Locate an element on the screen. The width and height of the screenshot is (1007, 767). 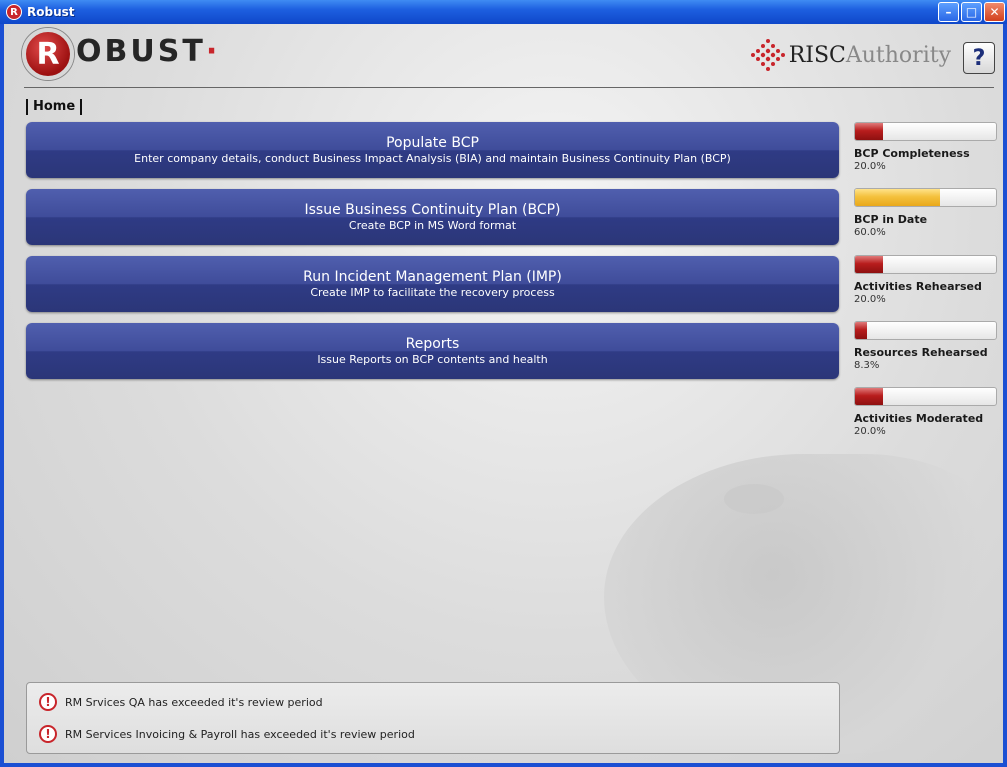
logo-text-main: OBUST is located at coordinates (141, 51).